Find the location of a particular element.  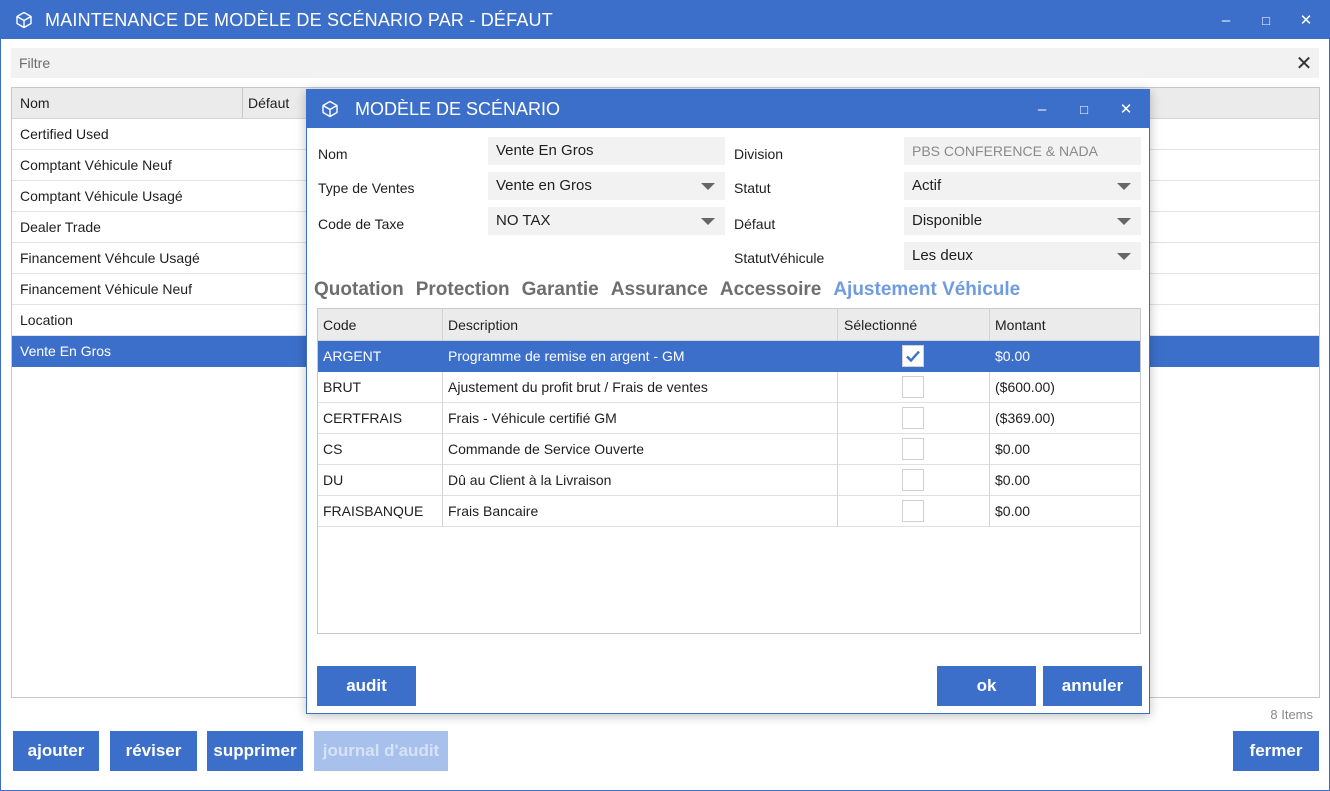

cell-code: ARGENT is located at coordinates (352, 356).